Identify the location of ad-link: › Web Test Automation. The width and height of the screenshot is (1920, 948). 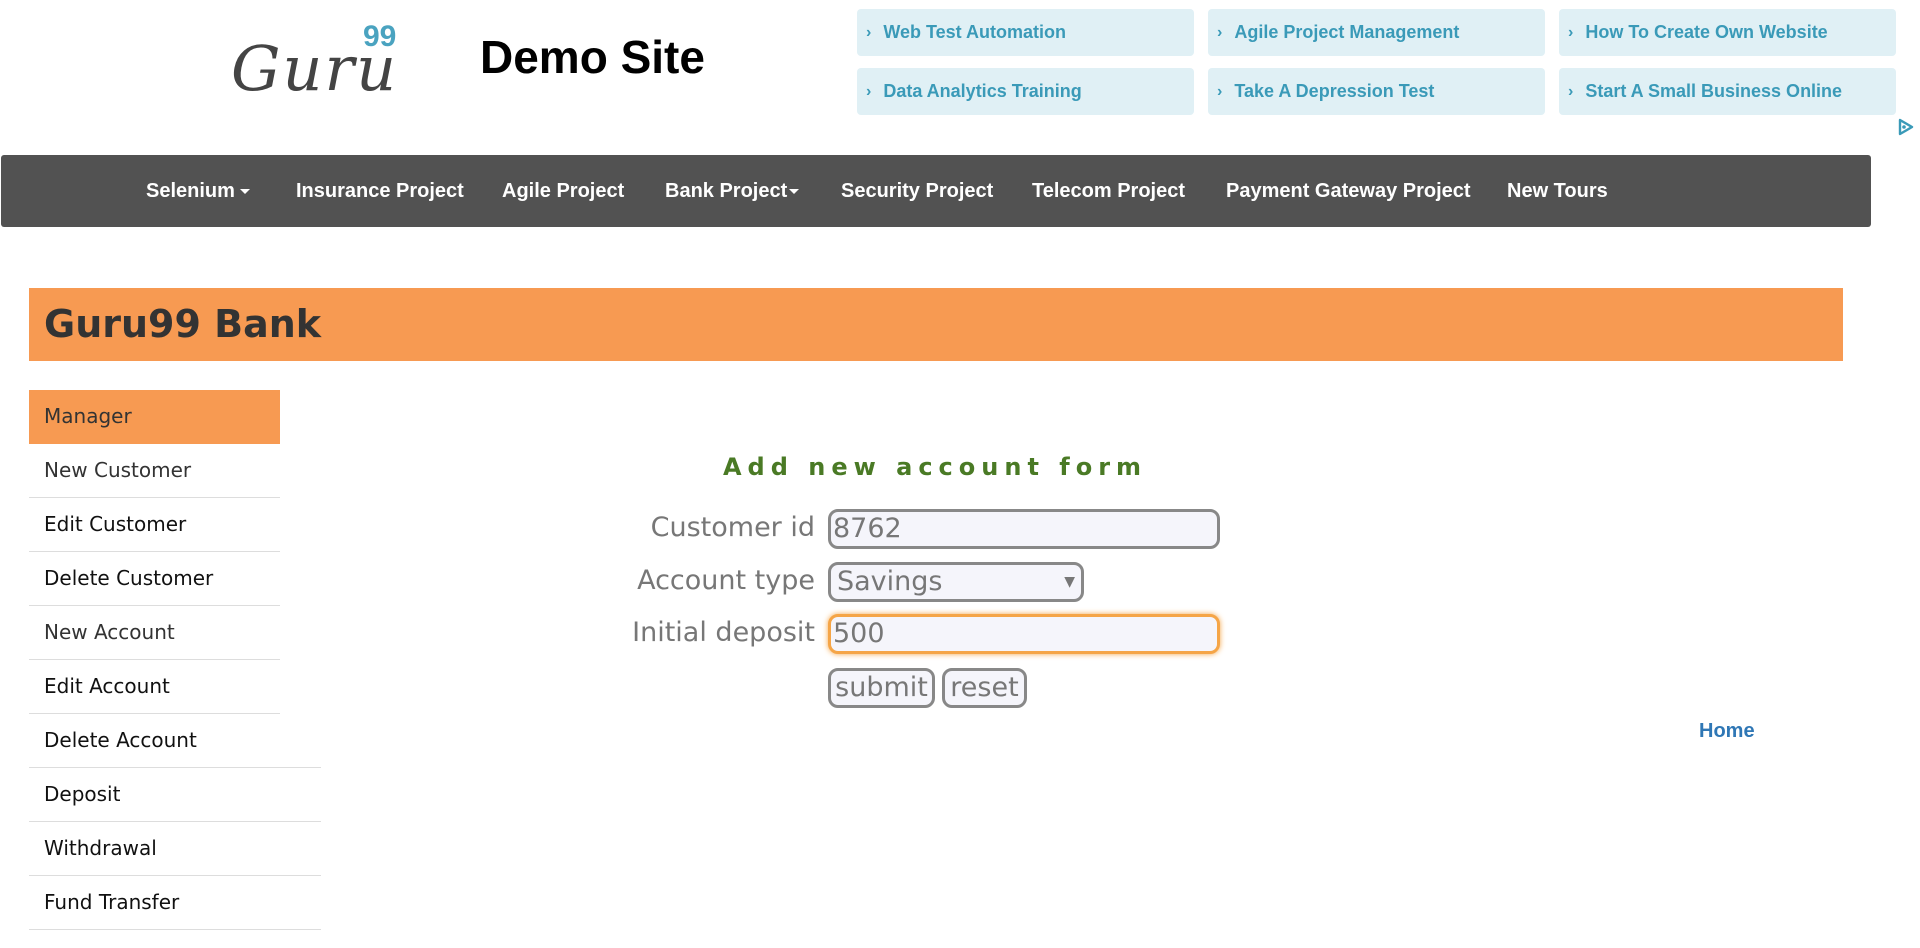
(1025, 32).